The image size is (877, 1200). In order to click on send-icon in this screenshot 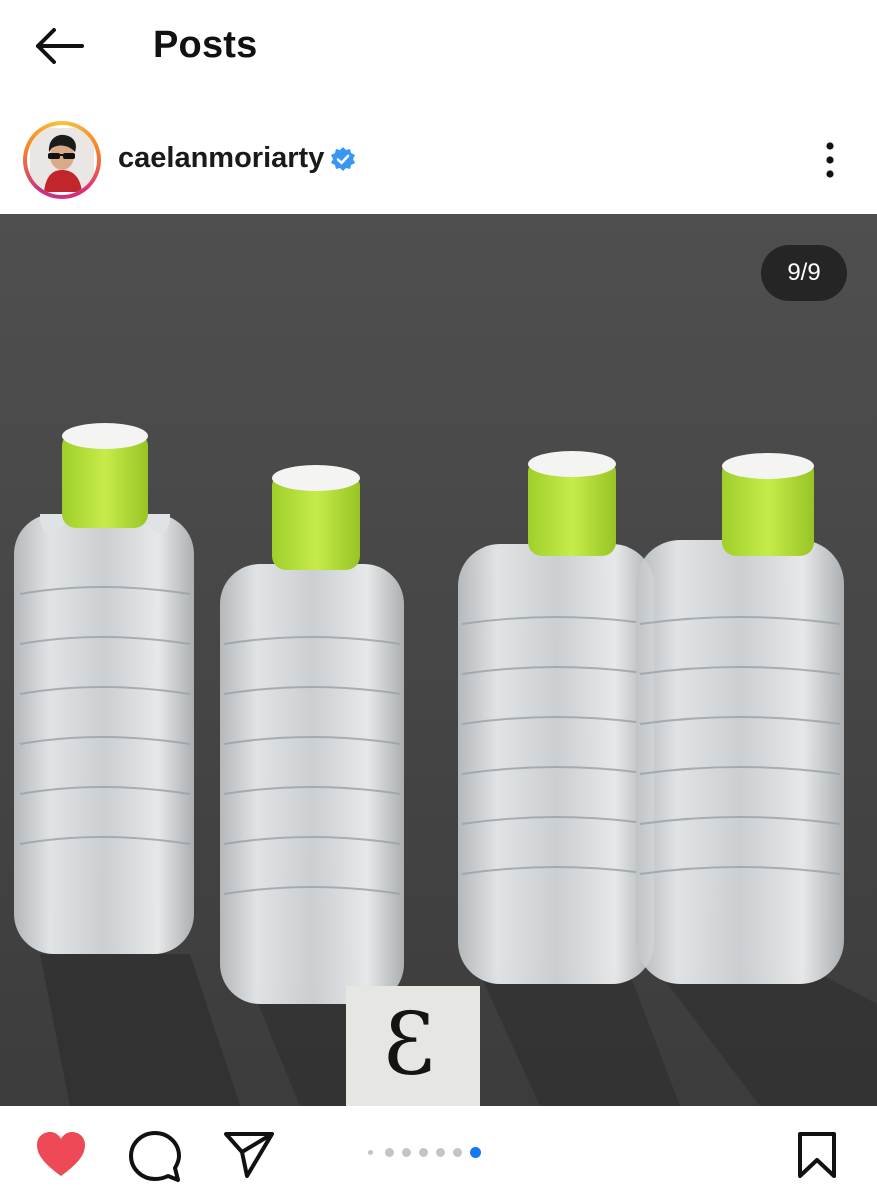, I will do `click(249, 1155)`.